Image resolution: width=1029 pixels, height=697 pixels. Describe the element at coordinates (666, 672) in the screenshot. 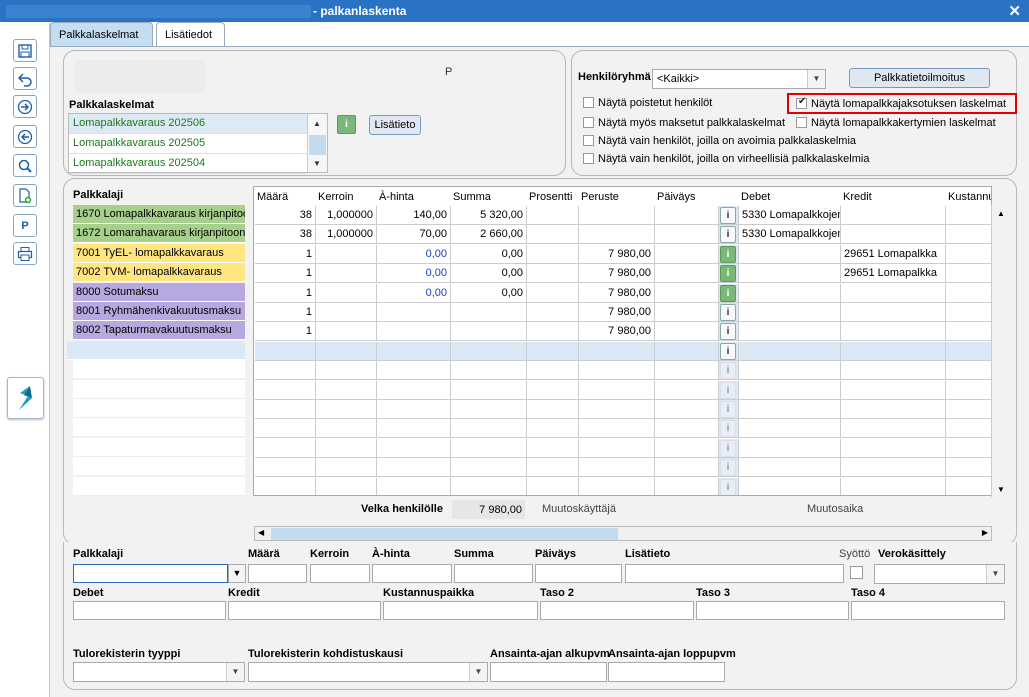

I see `ansainta-loppu-input` at that location.